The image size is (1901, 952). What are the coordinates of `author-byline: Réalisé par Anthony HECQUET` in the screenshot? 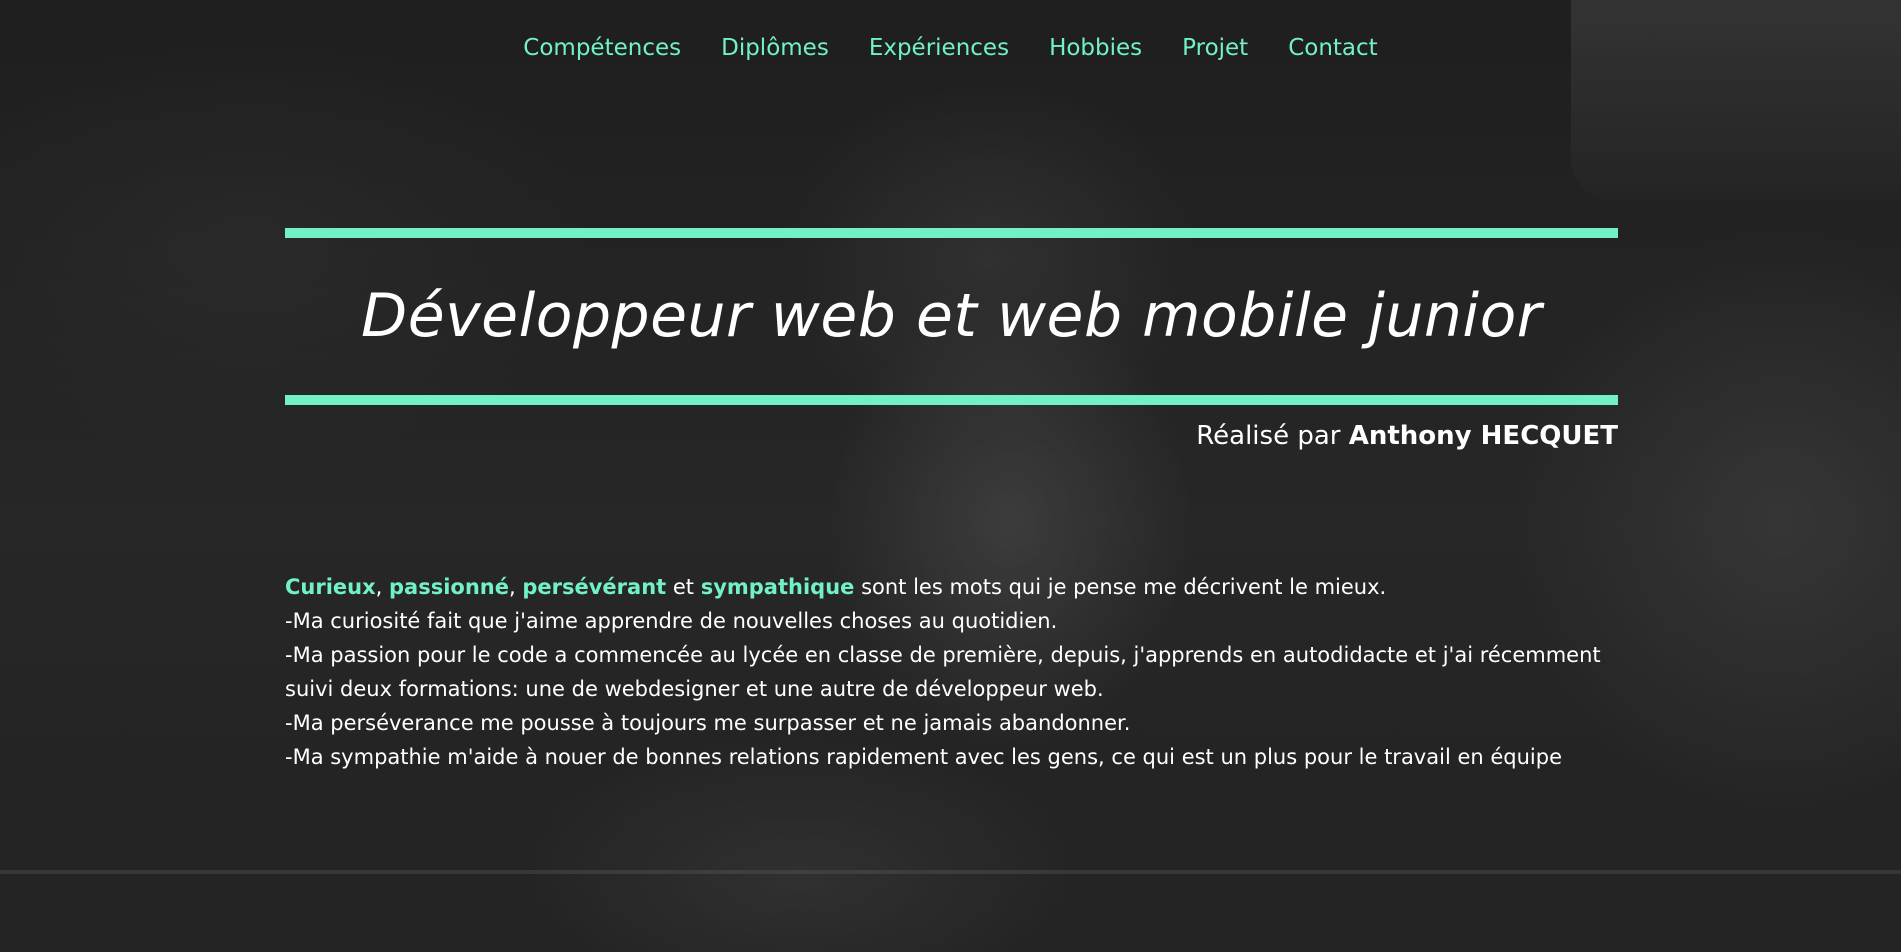 It's located at (951, 436).